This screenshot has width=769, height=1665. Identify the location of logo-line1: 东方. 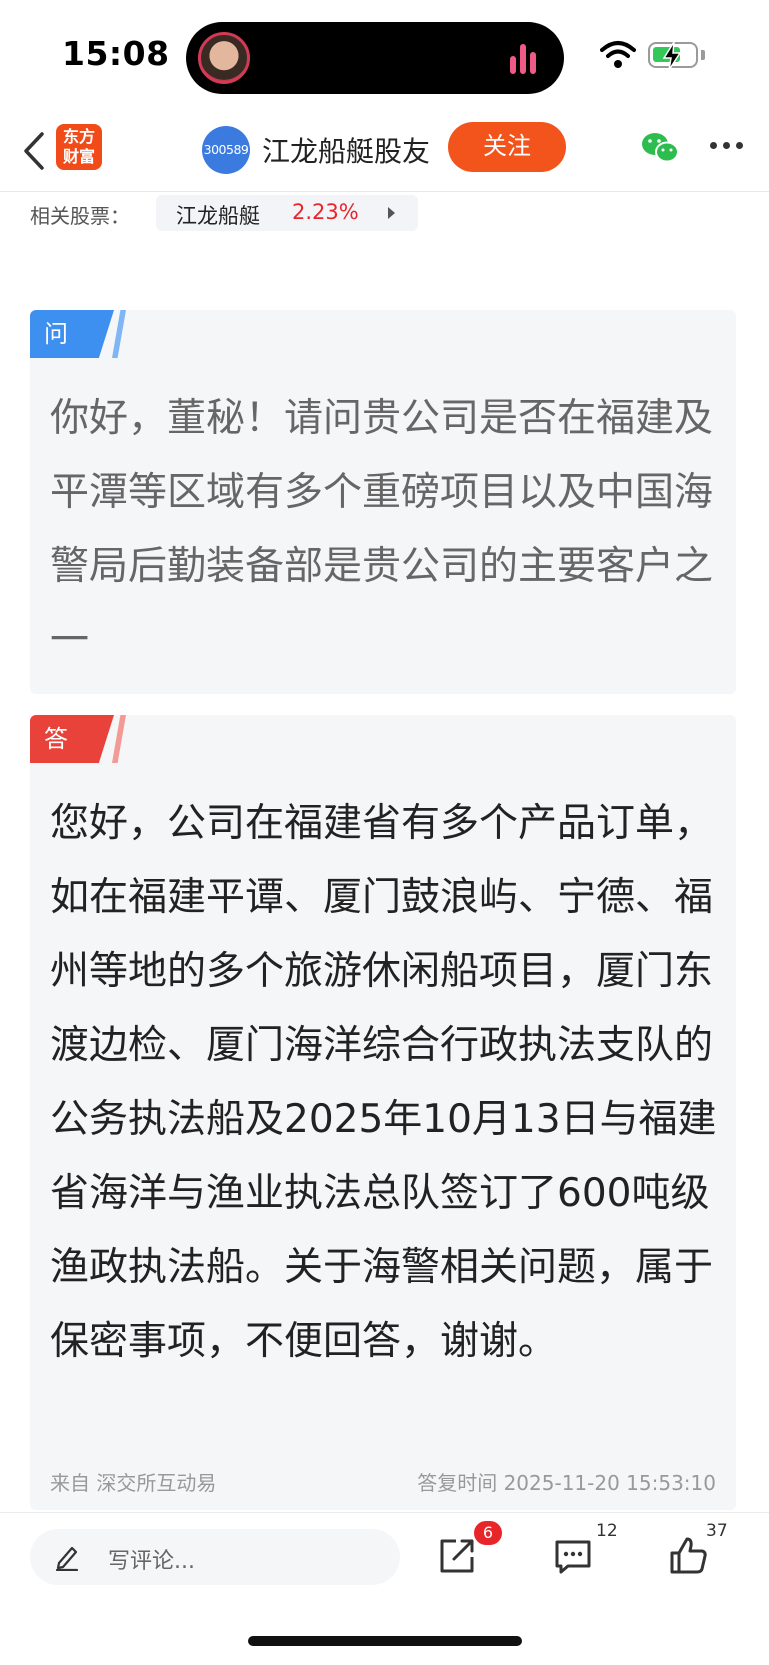
(78, 136).